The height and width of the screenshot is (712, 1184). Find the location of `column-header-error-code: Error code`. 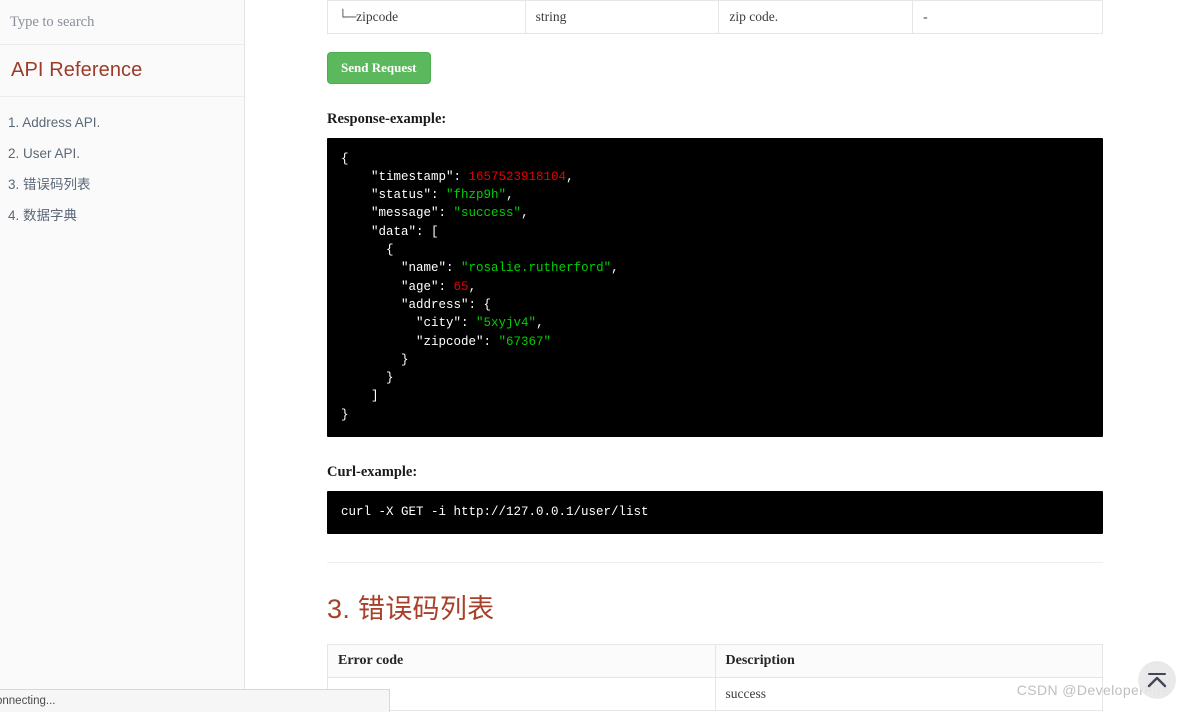

column-header-error-code: Error code is located at coordinates (521, 661).